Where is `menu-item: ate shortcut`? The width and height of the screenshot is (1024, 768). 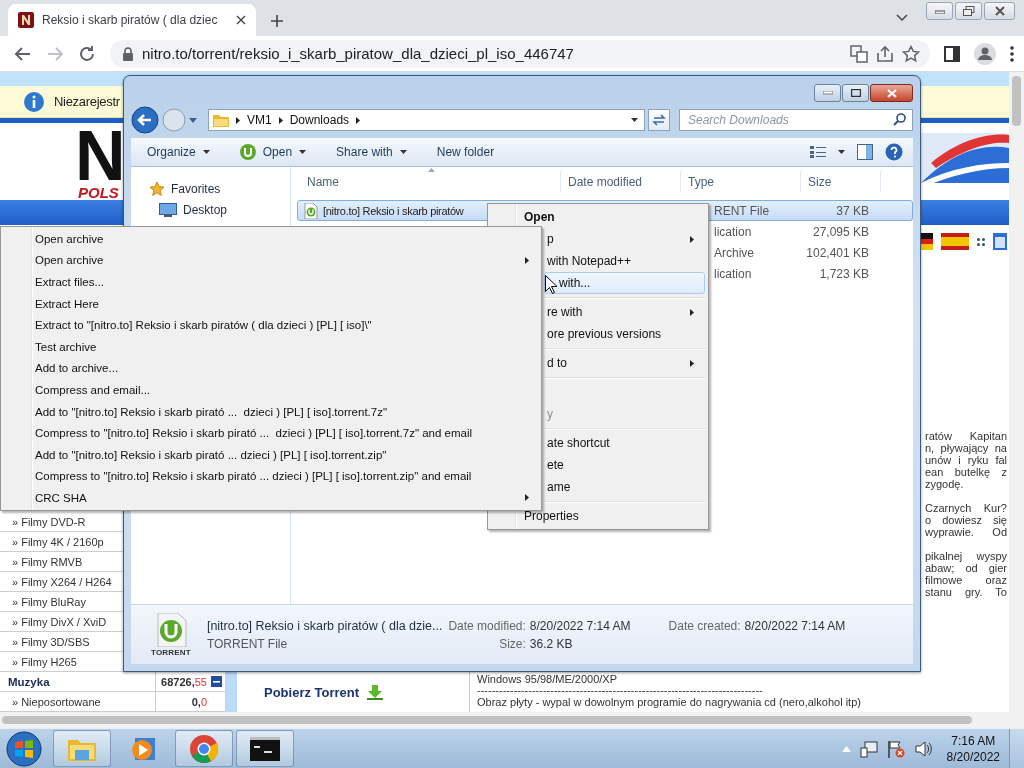 menu-item: ate shortcut is located at coordinates (624, 443).